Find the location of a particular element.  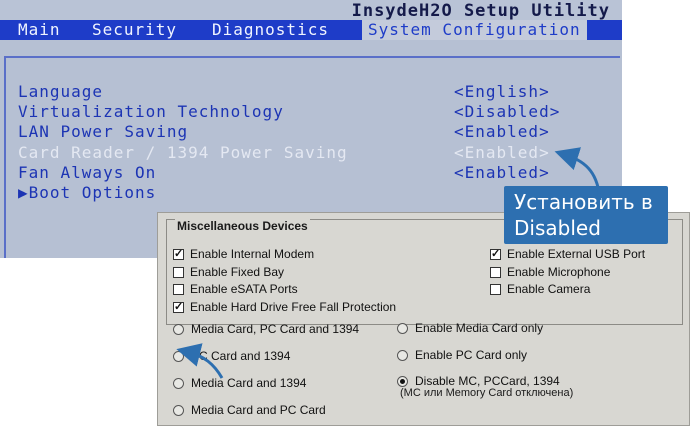

bios-title-bar: InsydeH2O Setup Utility is located at coordinates (311, 10).